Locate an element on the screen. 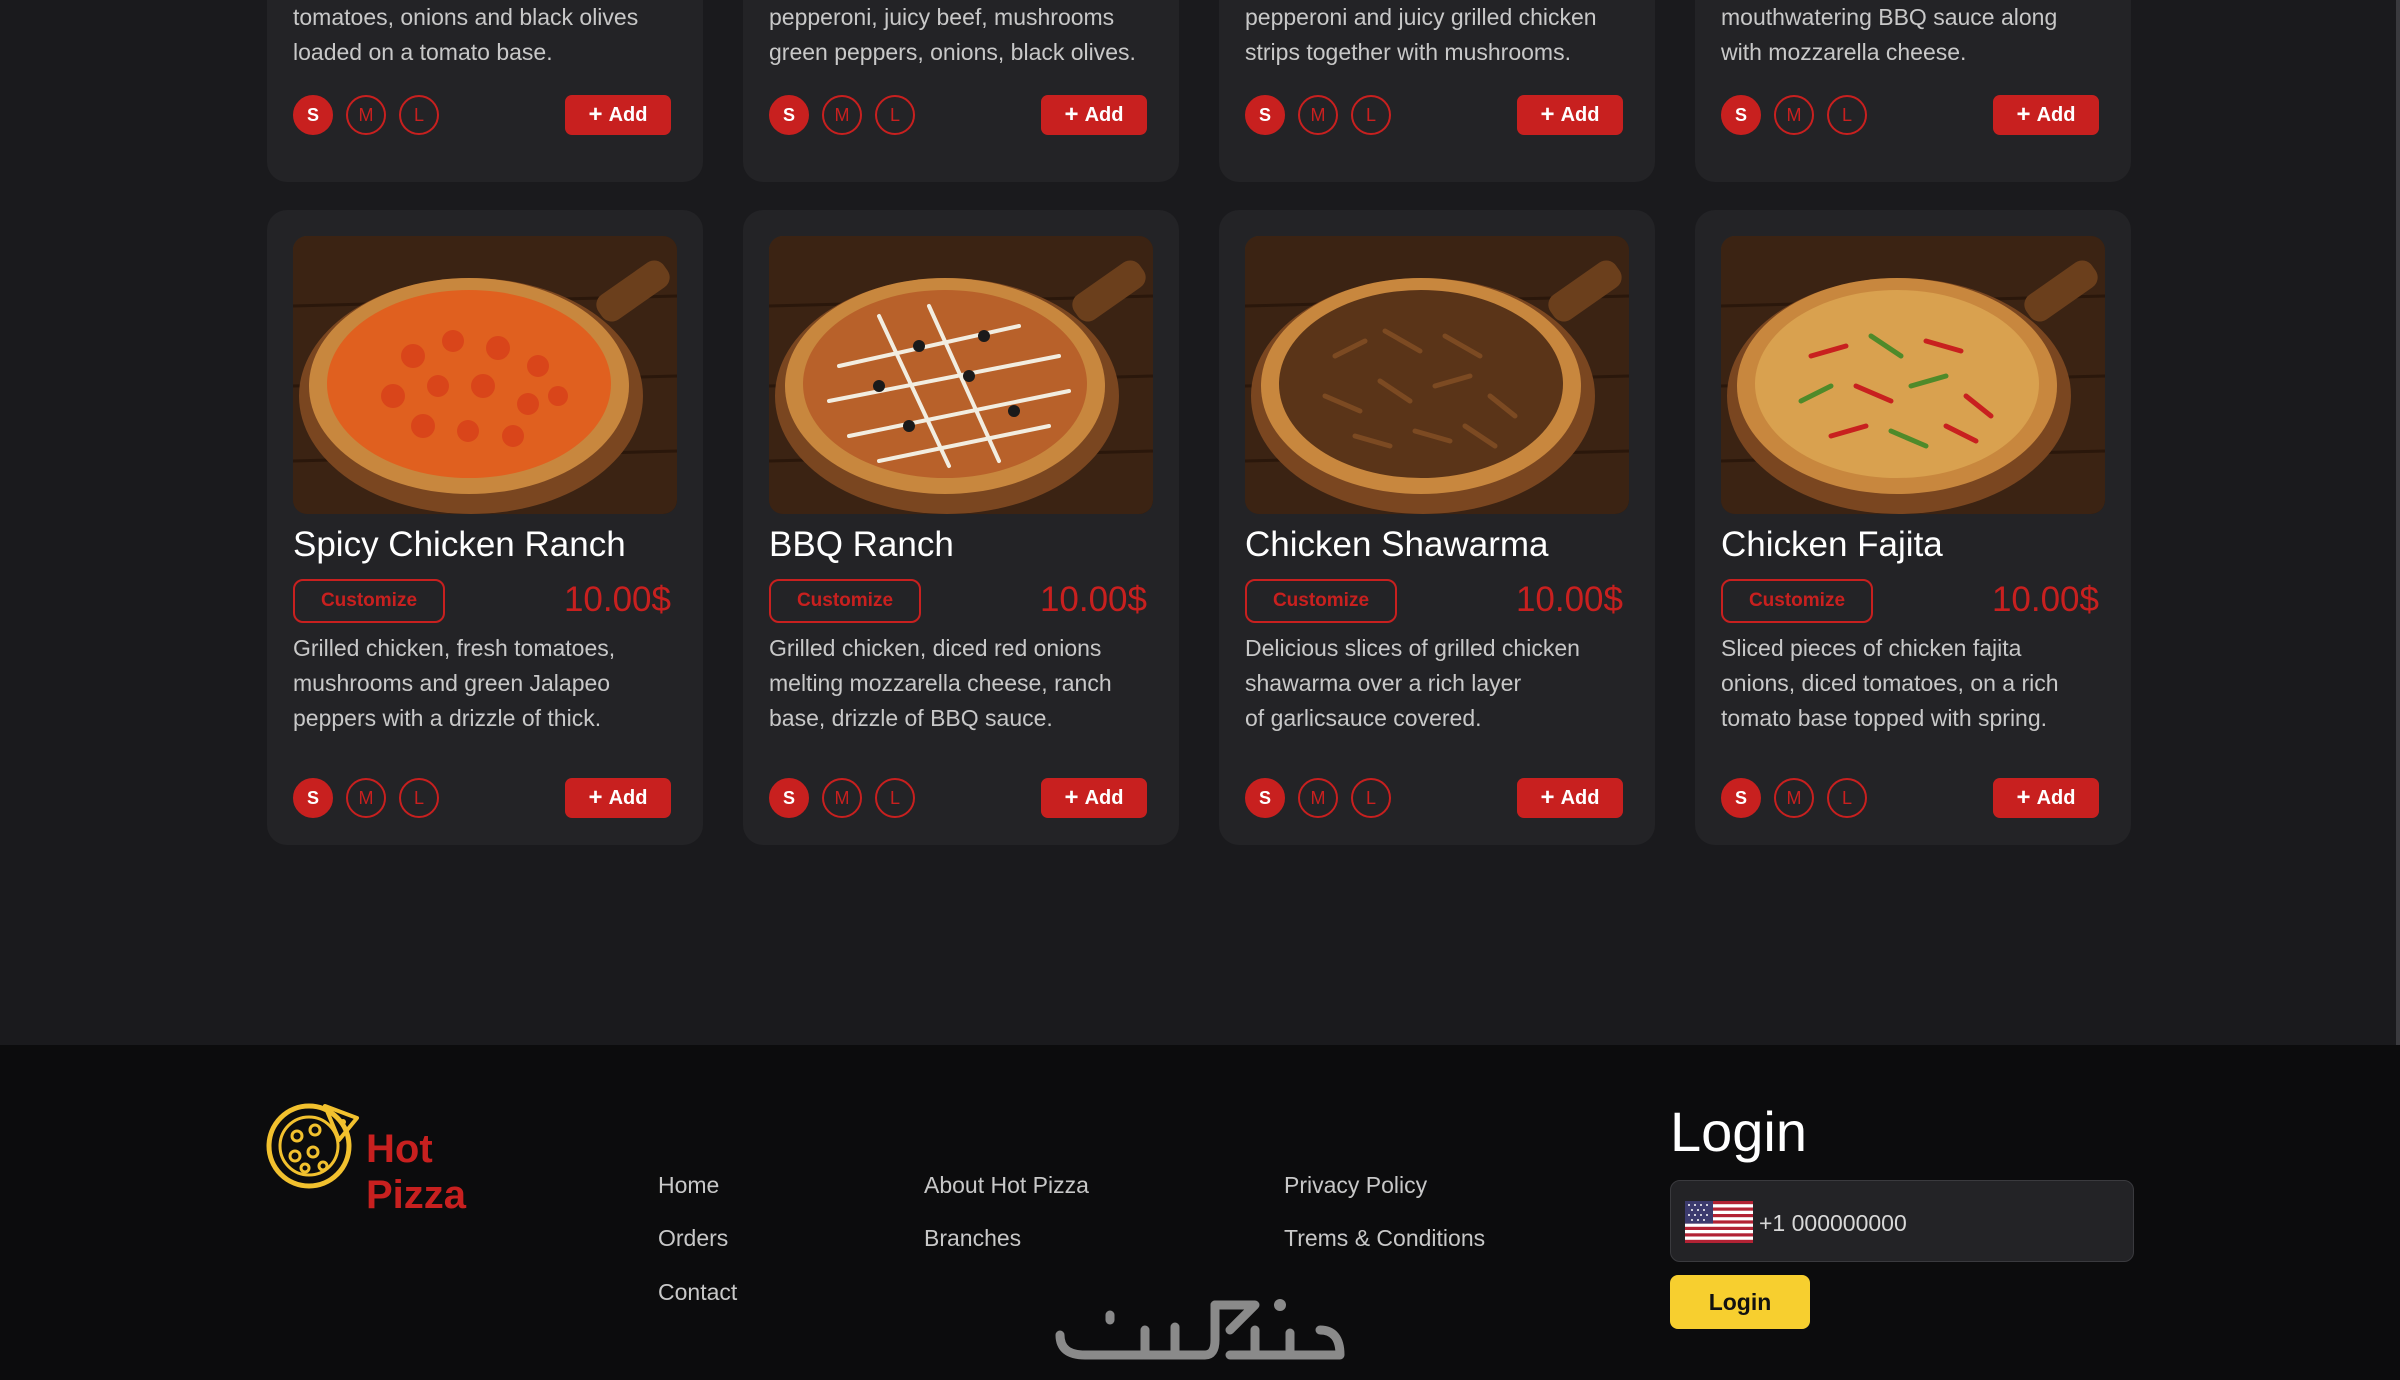 The width and height of the screenshot is (2400, 1380). footer-link-branches: Branches is located at coordinates (972, 1238).